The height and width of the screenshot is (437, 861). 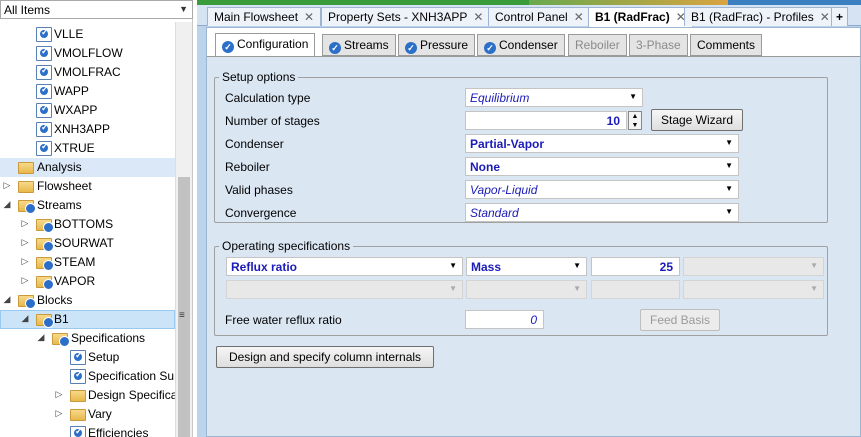 I want to click on tree-item-vapor: ▷ VAPOR, so click(x=87, y=281).